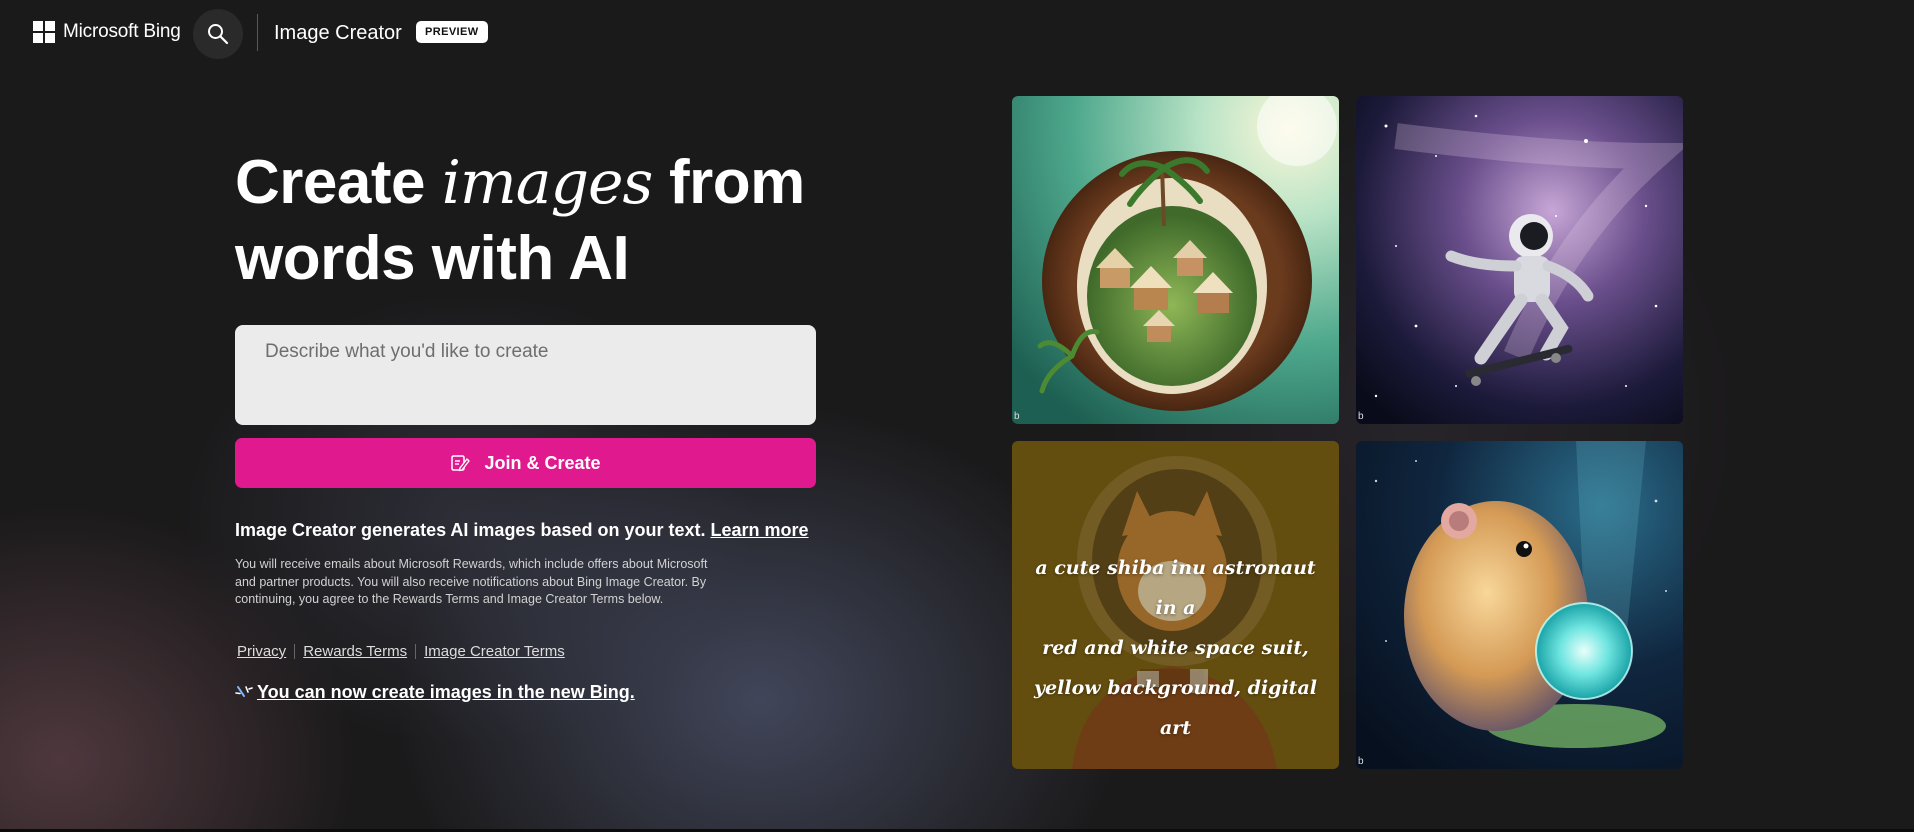 This screenshot has width=1914, height=832. I want to click on gallery-image-hamster-orb: b, so click(1519, 605).